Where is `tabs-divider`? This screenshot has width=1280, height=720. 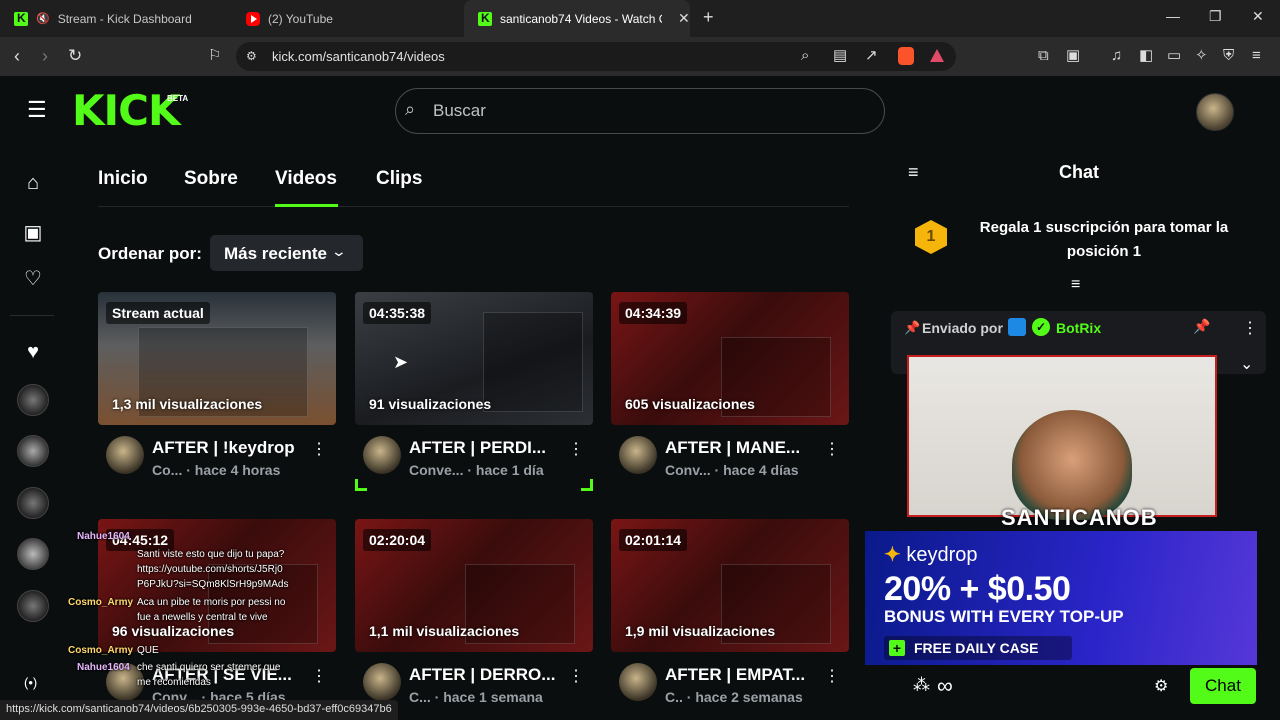 tabs-divider is located at coordinates (473, 206).